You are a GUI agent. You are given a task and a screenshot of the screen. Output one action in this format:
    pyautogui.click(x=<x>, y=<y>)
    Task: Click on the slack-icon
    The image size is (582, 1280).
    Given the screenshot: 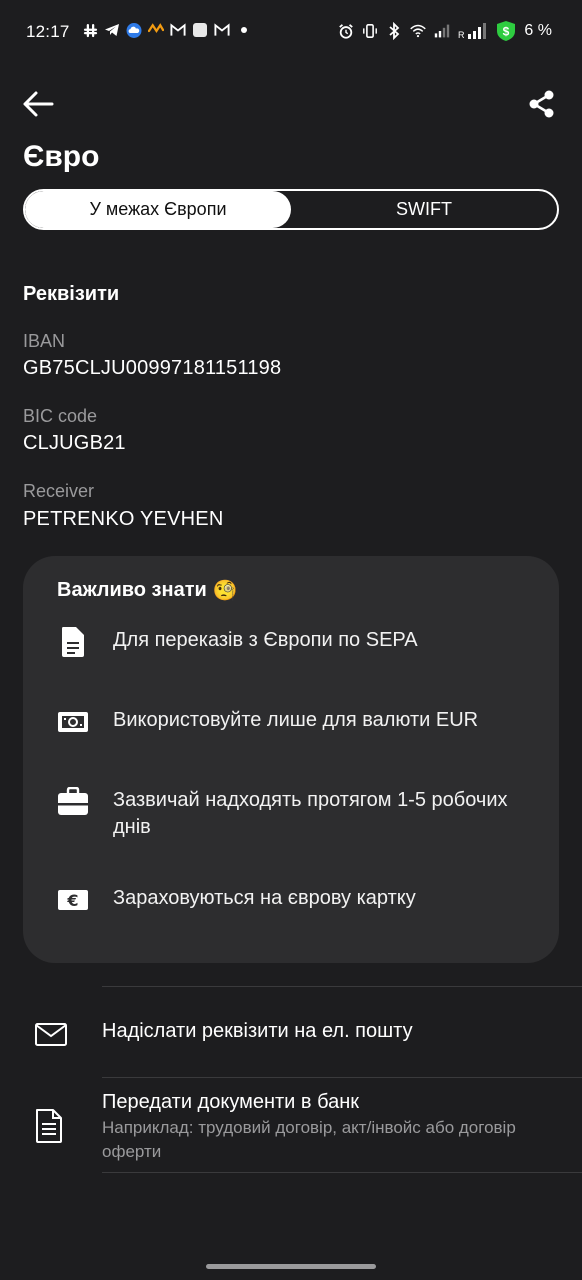 What is the action you would take?
    pyautogui.click(x=90, y=30)
    